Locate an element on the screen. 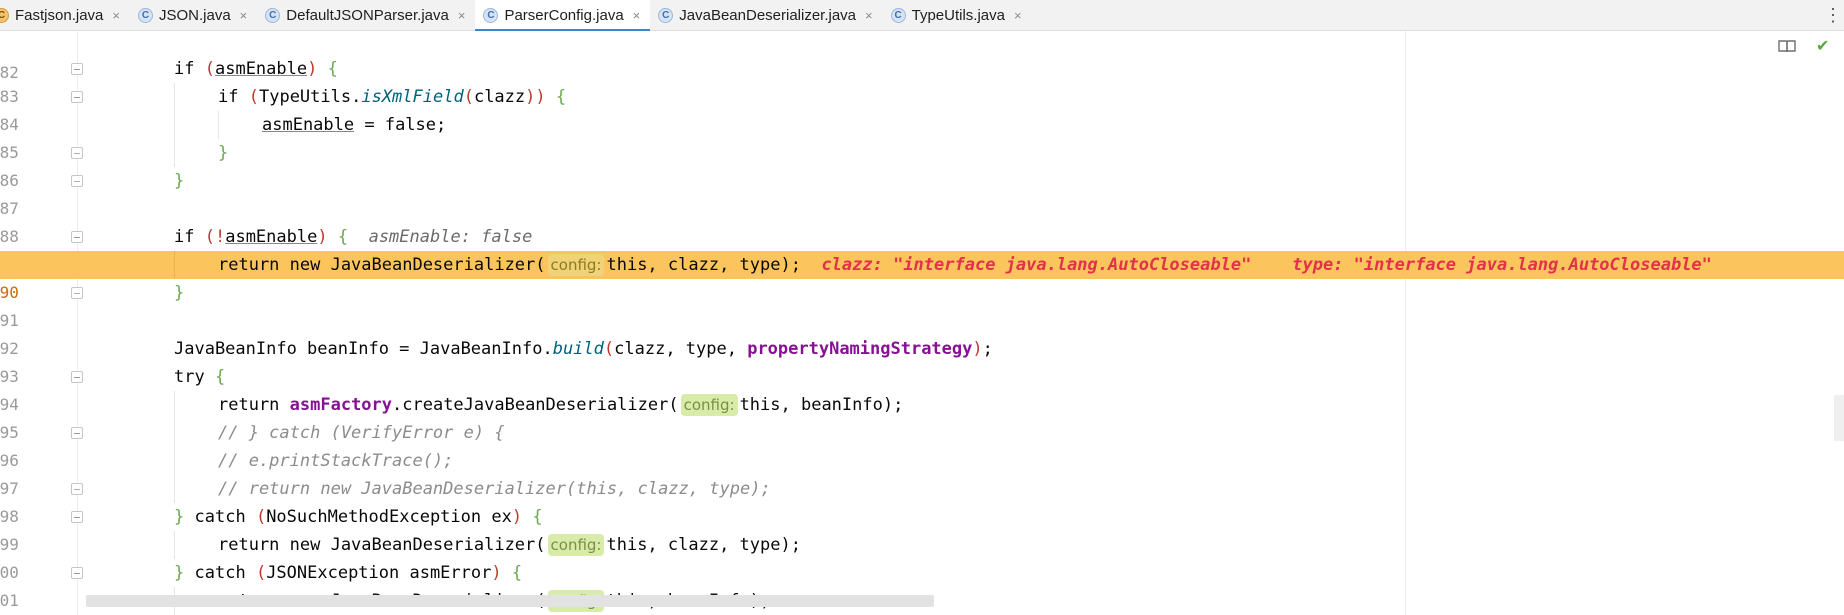 The width and height of the screenshot is (1844, 615). argument: JSONException asmError is located at coordinates (379, 573).